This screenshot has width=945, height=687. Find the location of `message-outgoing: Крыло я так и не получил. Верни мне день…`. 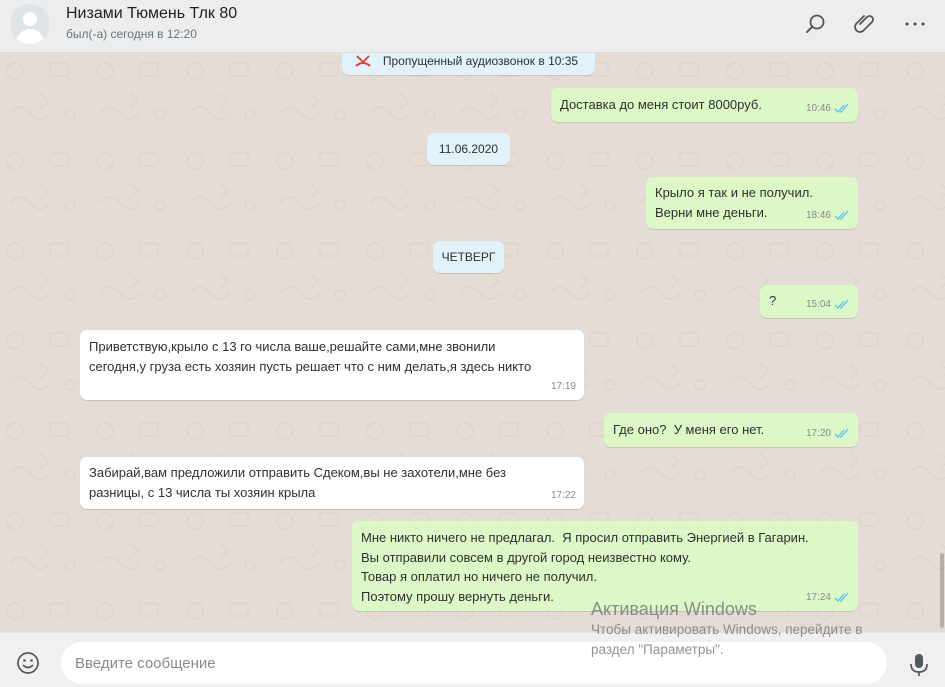

message-outgoing: Крыло я так и не получил. Верни мне день… is located at coordinates (752, 203).